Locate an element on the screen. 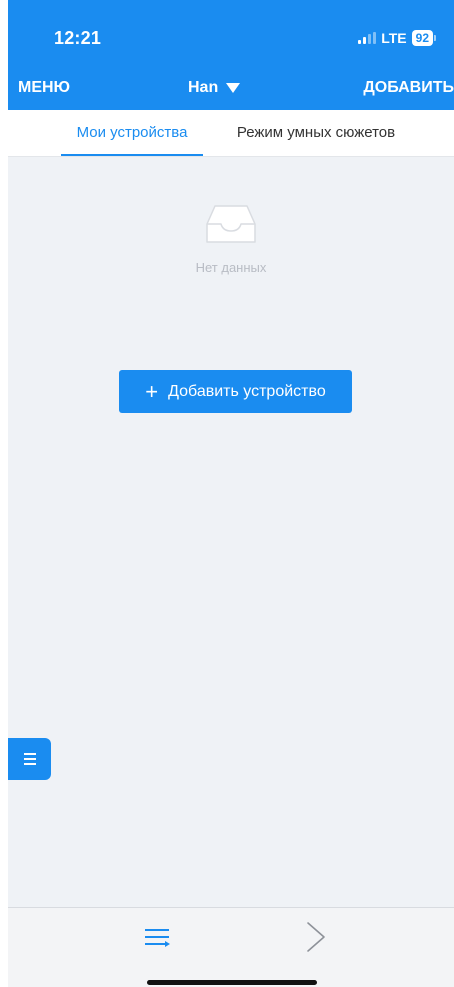 This screenshot has width=454, height=987. tab-smart-scenes: Режим умных сюжетов is located at coordinates (316, 133).